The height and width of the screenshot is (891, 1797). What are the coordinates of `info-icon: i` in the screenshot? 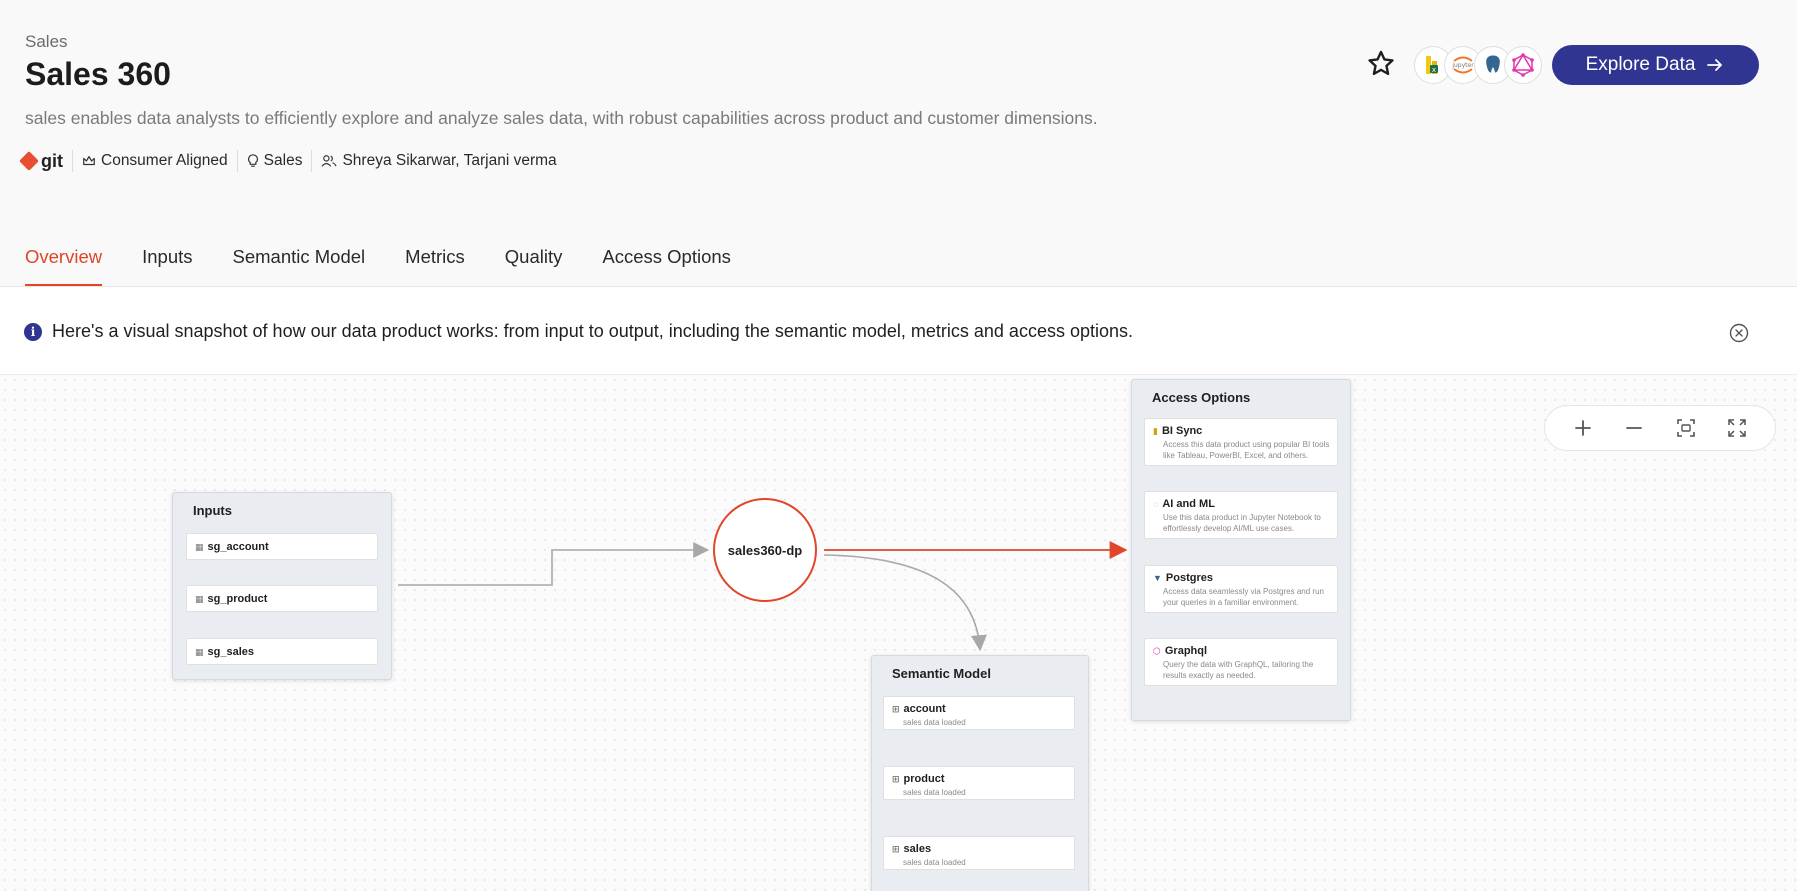 It's located at (33, 332).